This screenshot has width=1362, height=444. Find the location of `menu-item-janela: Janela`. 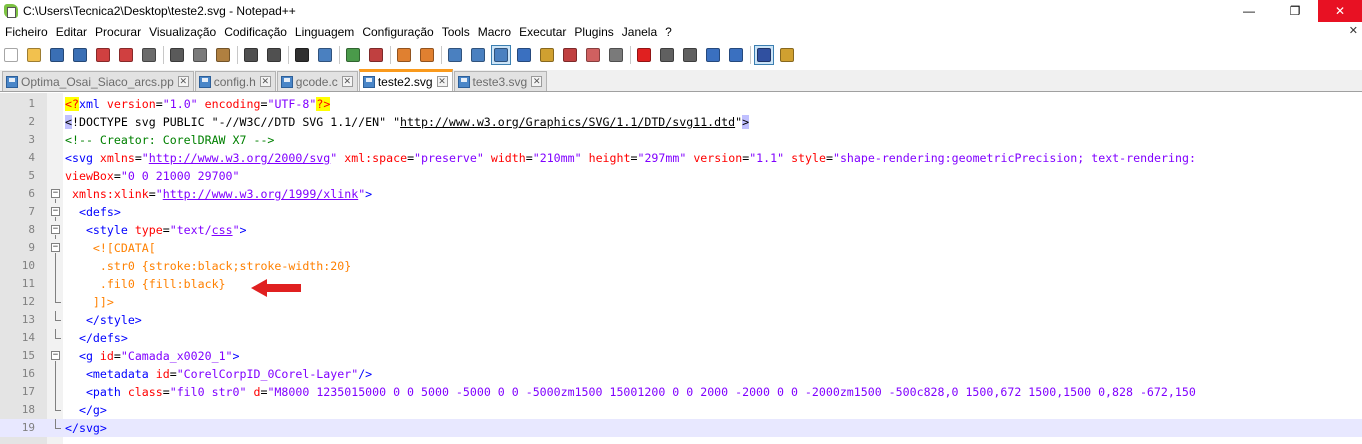

menu-item-janela: Janela is located at coordinates (642, 32).